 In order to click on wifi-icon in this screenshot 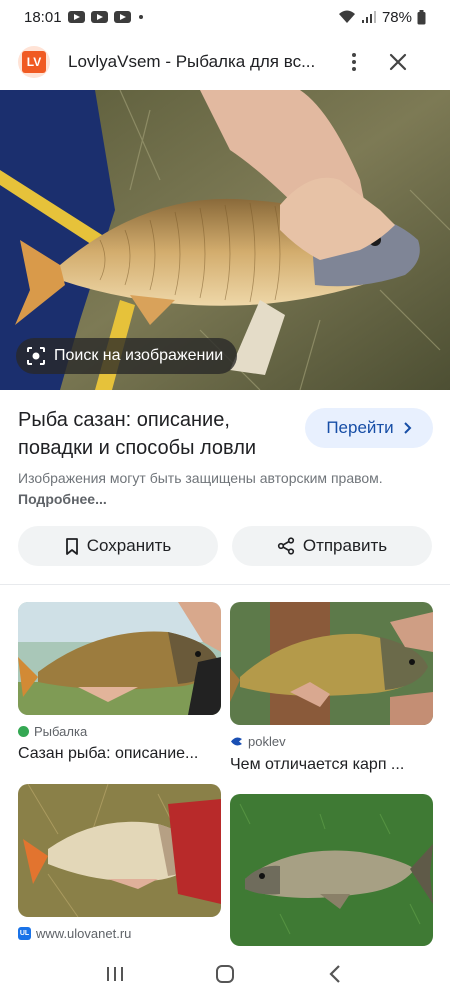, I will do `click(346, 16)`.